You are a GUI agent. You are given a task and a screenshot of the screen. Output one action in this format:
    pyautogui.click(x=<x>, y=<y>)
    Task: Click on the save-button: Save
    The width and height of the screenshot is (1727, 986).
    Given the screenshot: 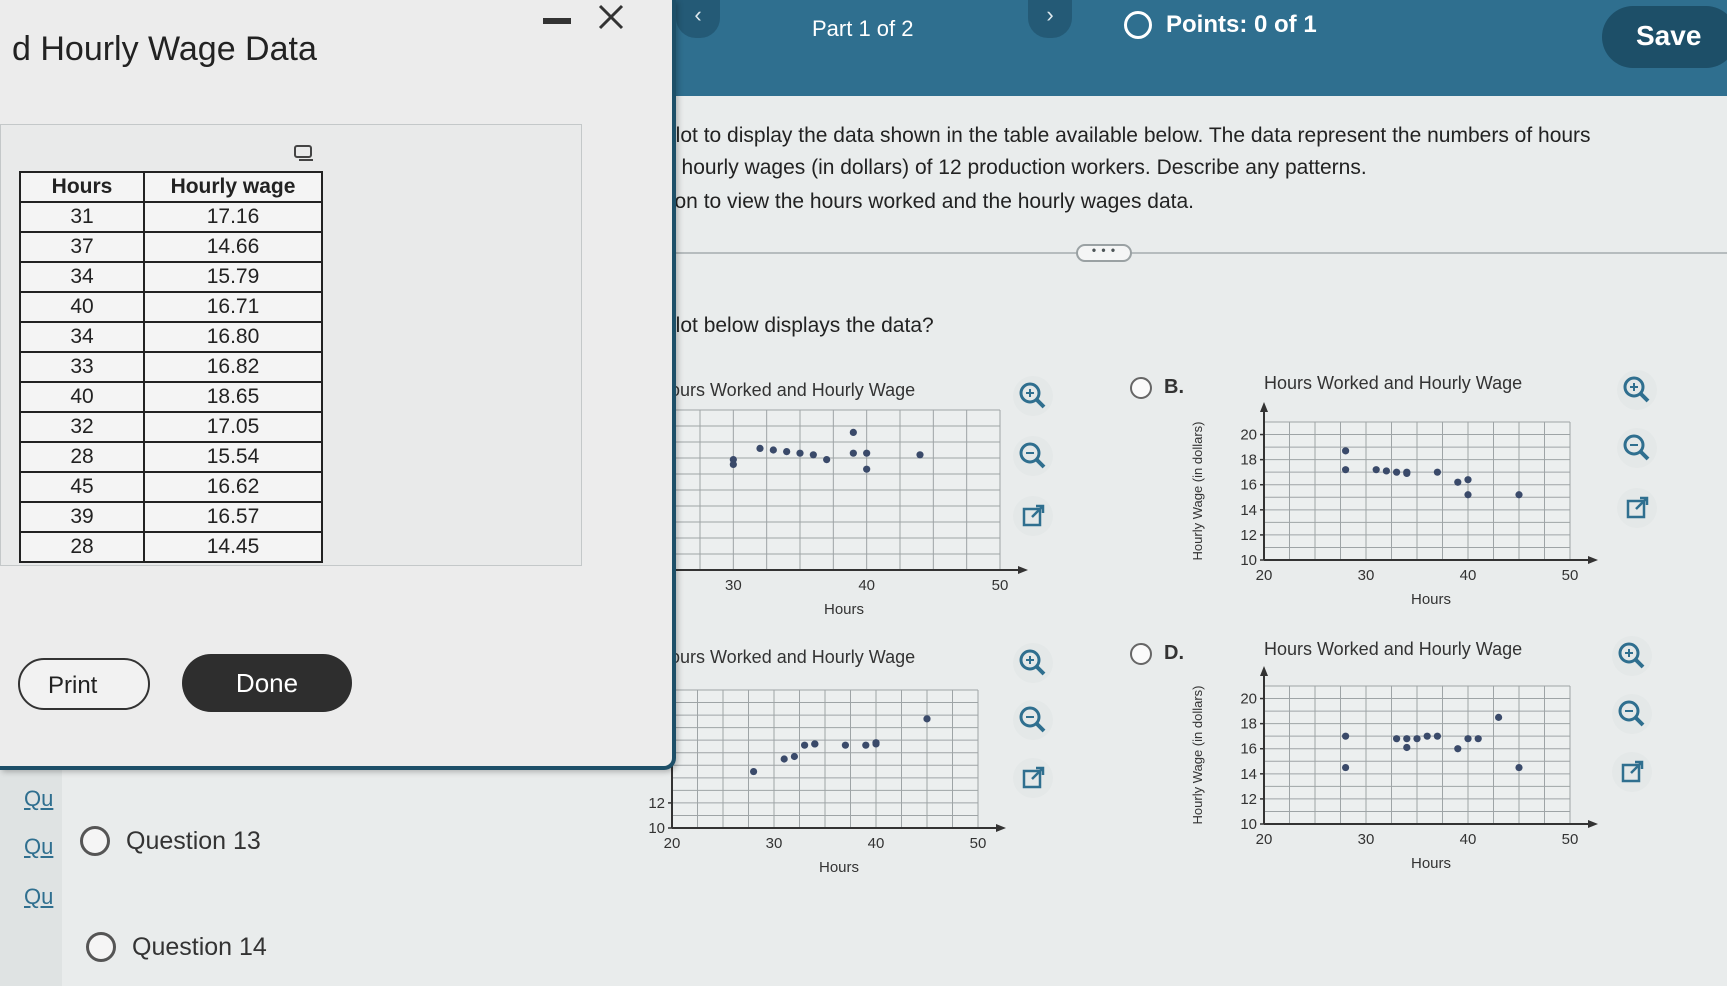 What is the action you would take?
    pyautogui.click(x=1664, y=37)
    